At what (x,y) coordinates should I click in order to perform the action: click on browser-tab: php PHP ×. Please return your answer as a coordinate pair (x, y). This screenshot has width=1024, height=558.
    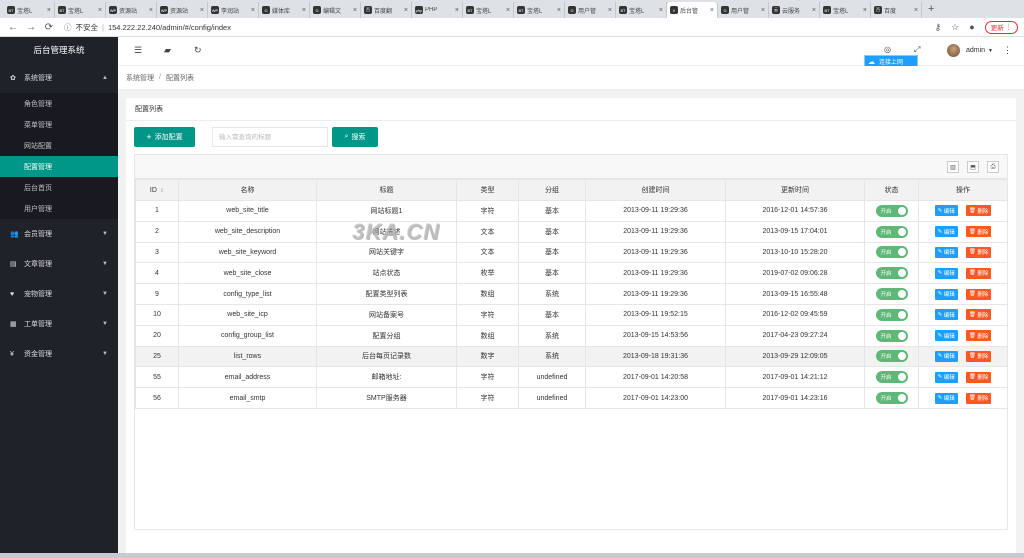
    Looking at the image, I should click on (437, 10).